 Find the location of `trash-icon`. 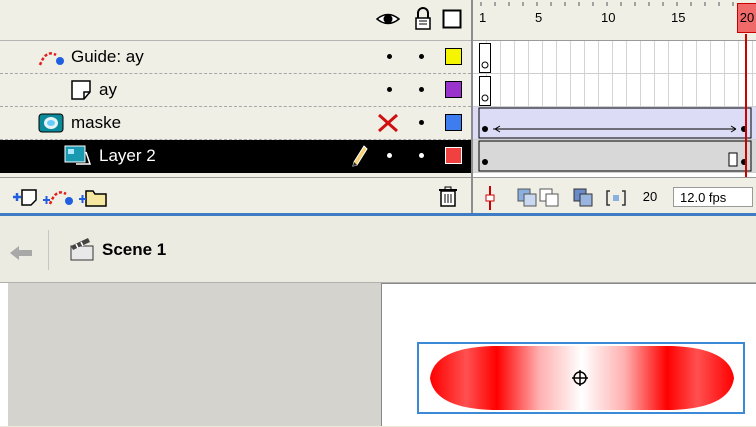

trash-icon is located at coordinates (448, 197).